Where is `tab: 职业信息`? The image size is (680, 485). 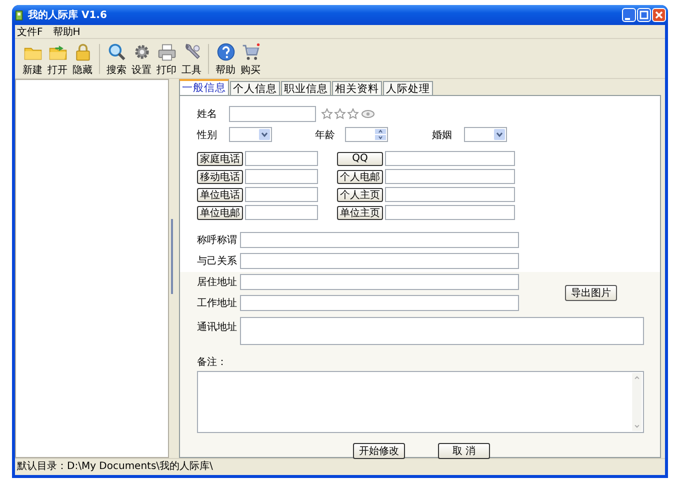
tab: 职业信息 is located at coordinates (306, 88).